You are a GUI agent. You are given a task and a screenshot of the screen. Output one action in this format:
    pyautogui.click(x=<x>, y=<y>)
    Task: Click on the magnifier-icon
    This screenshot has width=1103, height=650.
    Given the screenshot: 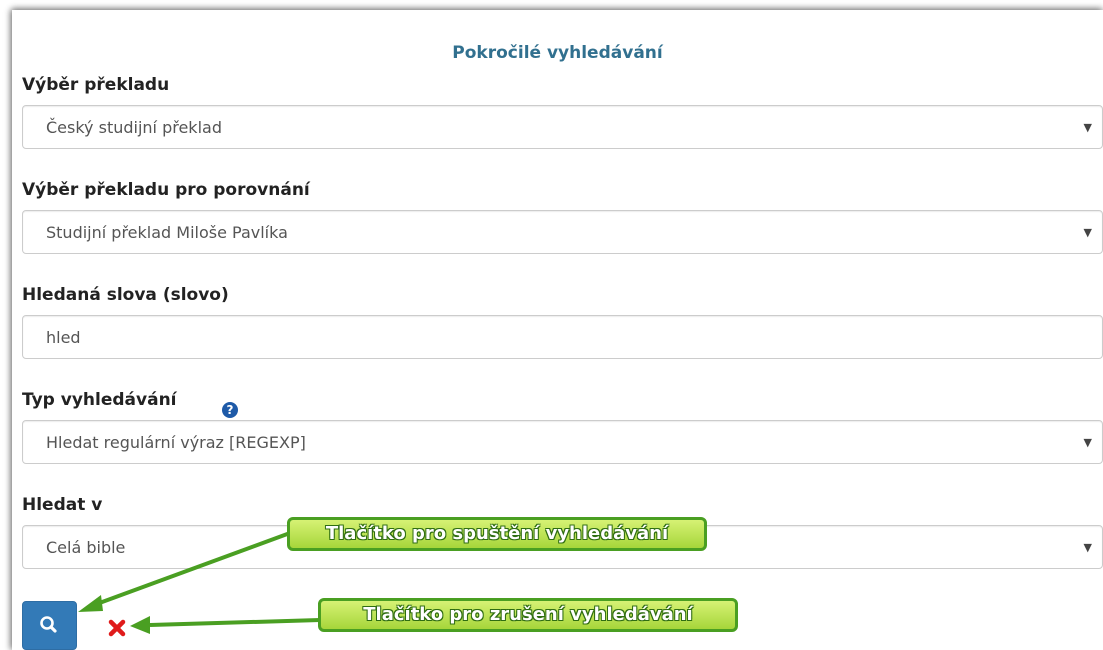 What is the action you would take?
    pyautogui.click(x=48, y=624)
    